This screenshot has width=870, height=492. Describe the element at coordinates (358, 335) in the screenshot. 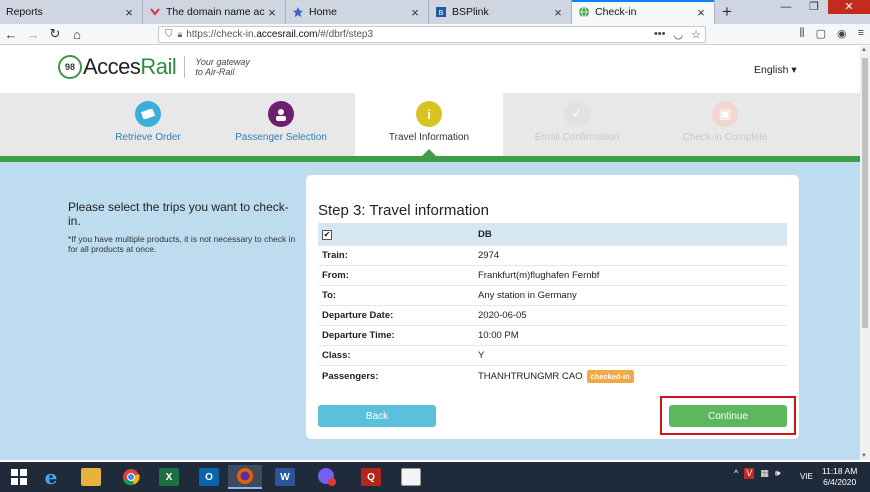

I see `row-label: Departure Time:` at that location.